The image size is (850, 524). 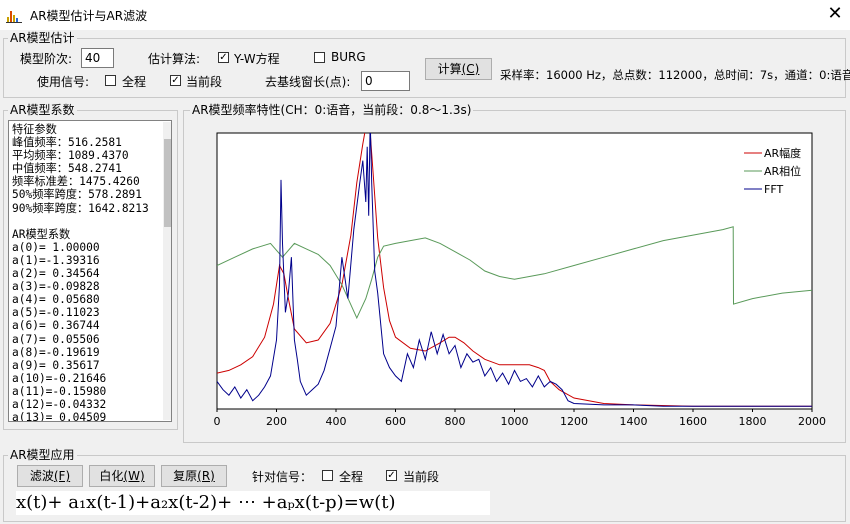 What do you see at coordinates (56, 326) in the screenshot?
I see `coefficient-line: a(6)= 0.36744` at bounding box center [56, 326].